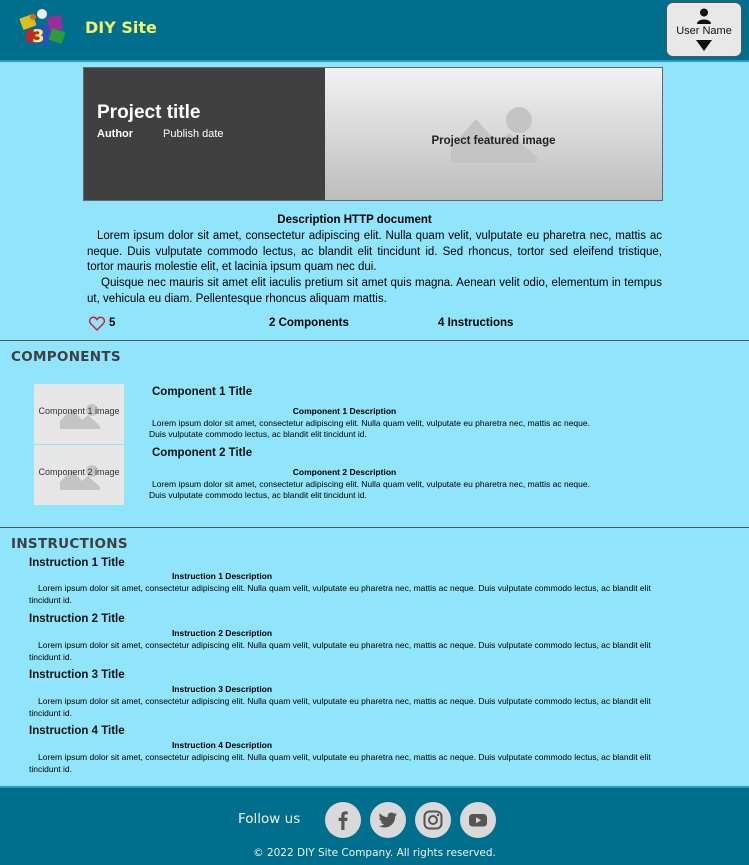  What do you see at coordinates (222, 745) in the screenshot?
I see `instruction-description-title: Instruction 4 Description` at bounding box center [222, 745].